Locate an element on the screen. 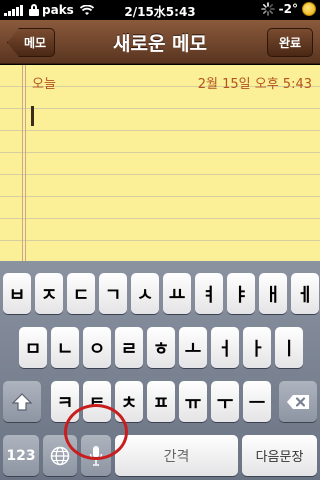 The width and height of the screenshot is (320, 480). key-row2: ㅓ is located at coordinates (225, 347).